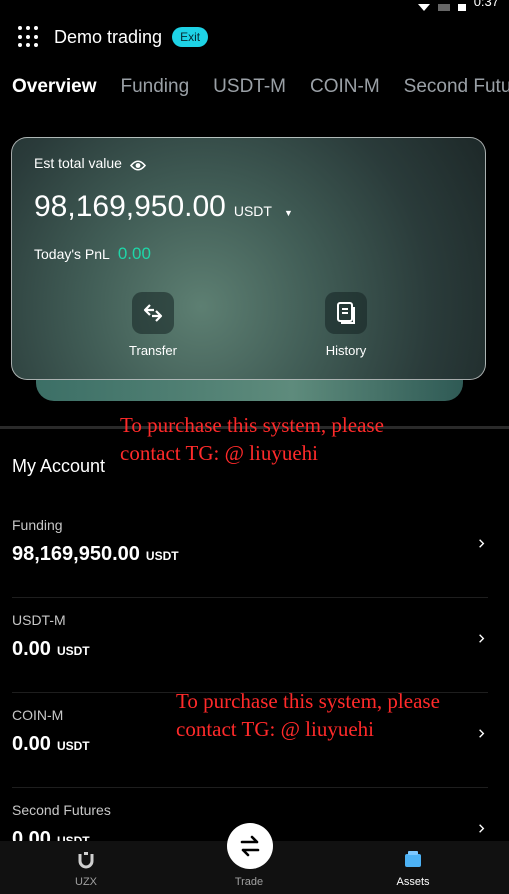  What do you see at coordinates (54, 87) in the screenshot?
I see `tab-overview: Overview` at bounding box center [54, 87].